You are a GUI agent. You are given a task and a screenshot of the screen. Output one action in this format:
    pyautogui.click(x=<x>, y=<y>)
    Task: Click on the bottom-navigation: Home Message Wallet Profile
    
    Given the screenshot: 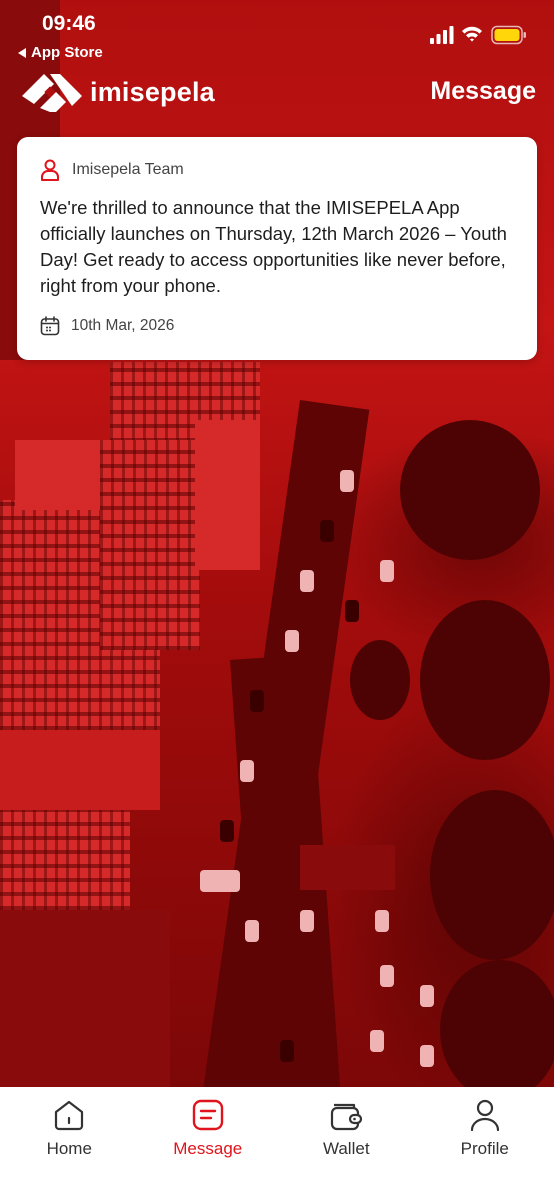 What is the action you would take?
    pyautogui.click(x=277, y=1143)
    